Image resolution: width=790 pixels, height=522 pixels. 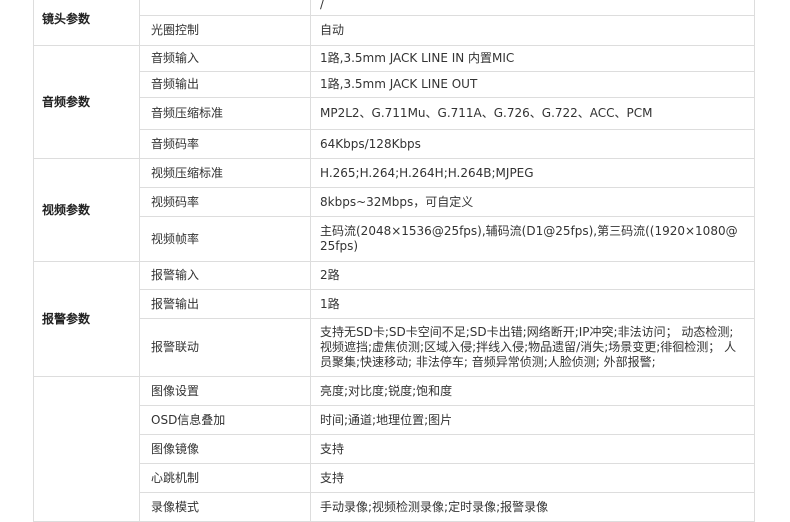 What do you see at coordinates (225, 420) in the screenshot?
I see `param-name: OSD信息叠加` at bounding box center [225, 420].